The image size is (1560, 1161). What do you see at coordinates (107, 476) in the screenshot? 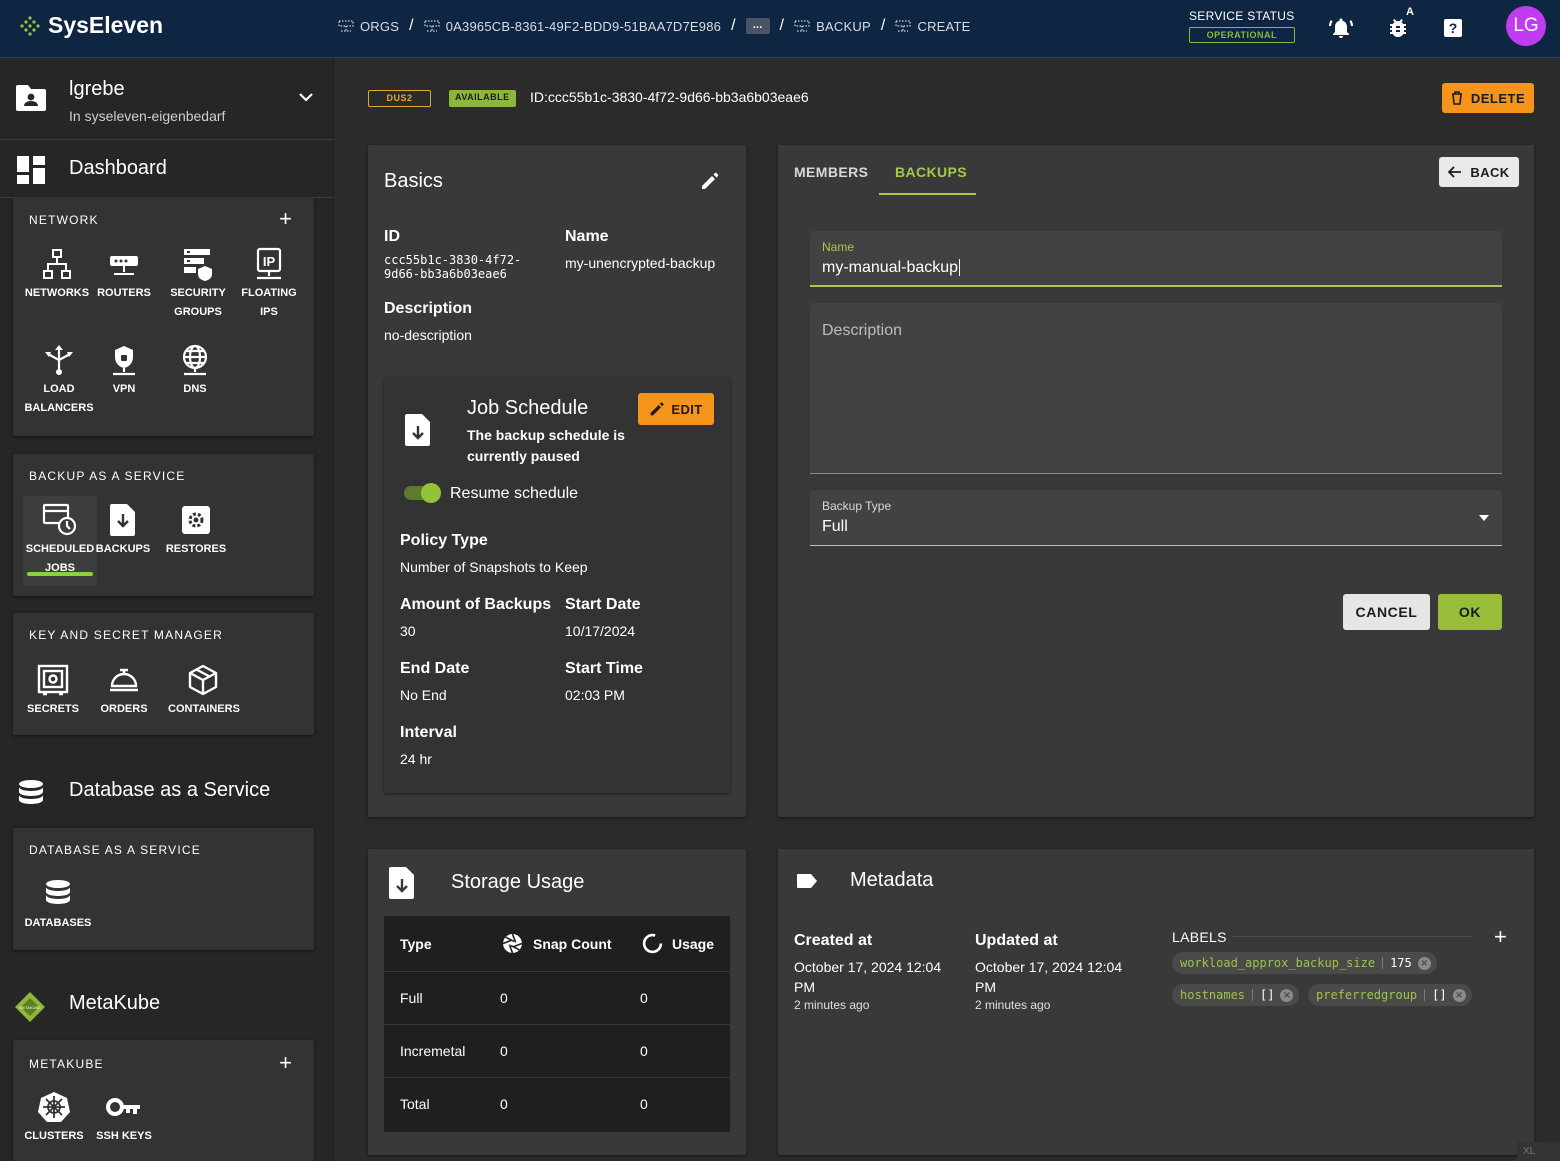
I see `backup-heading: BACKUP AS A SERVICE` at bounding box center [107, 476].